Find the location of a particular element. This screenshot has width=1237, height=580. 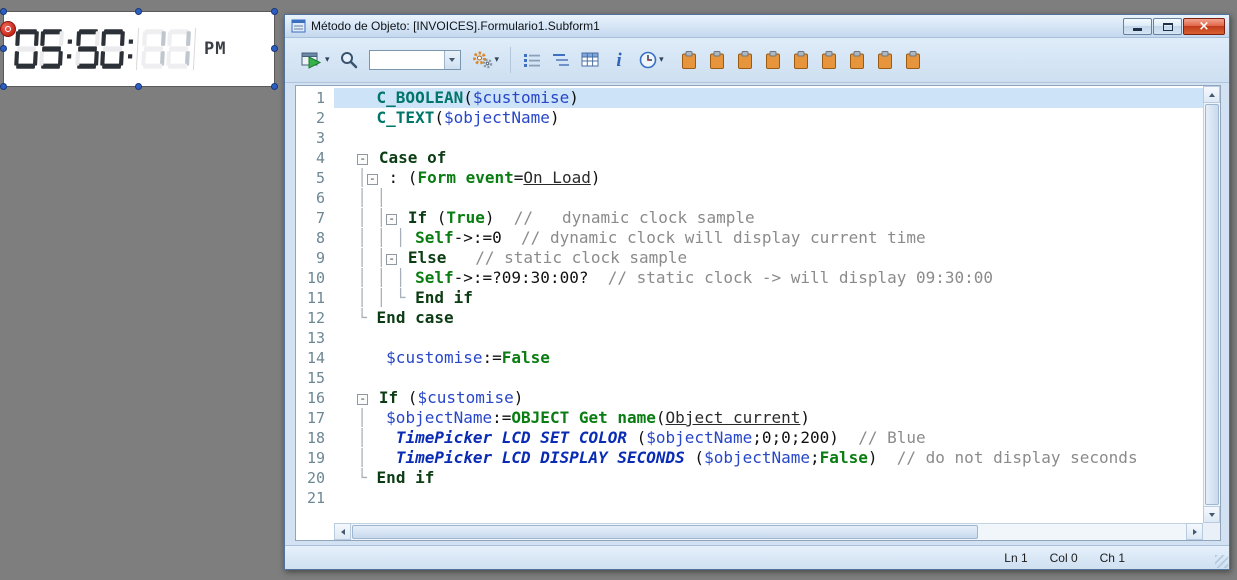

line-number: 3 is located at coordinates (315, 138).